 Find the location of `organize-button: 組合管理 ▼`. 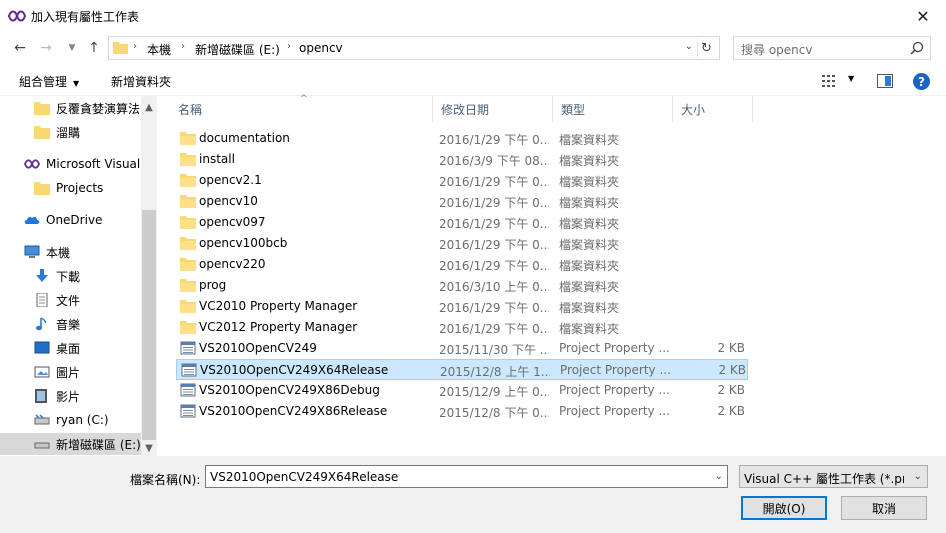

organize-button: 組合管理 ▼ is located at coordinates (49, 81).